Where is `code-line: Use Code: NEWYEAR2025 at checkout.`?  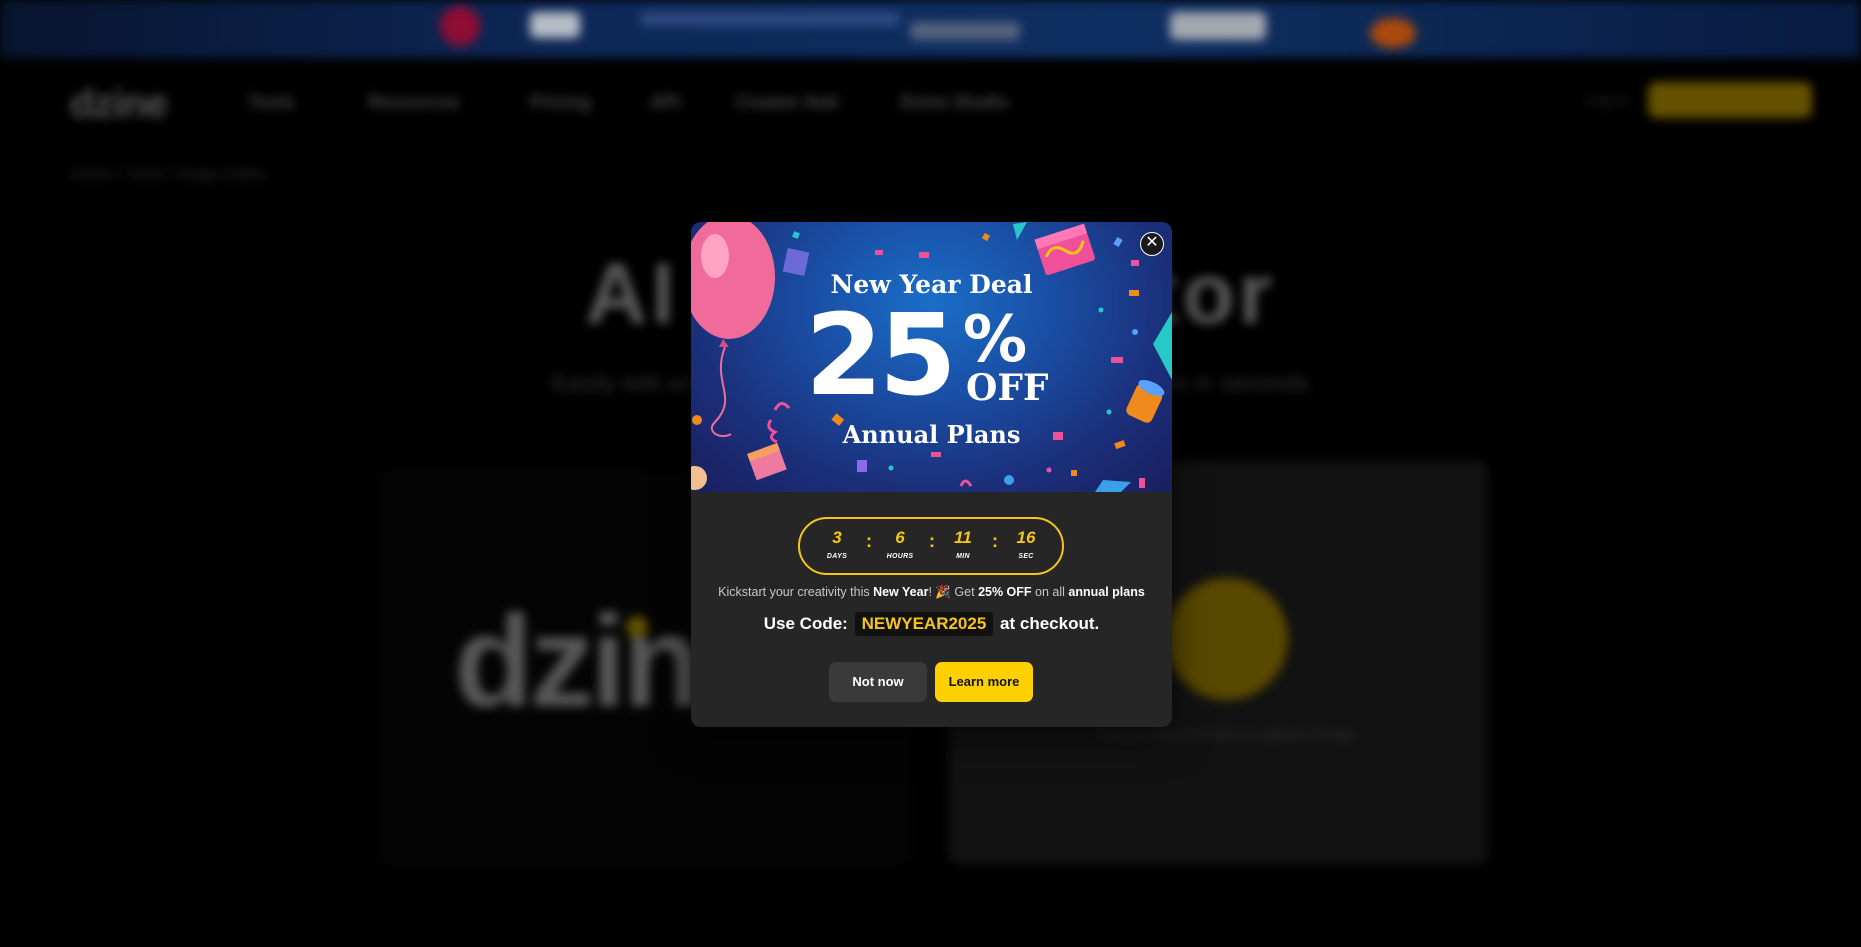 code-line: Use Code: NEWYEAR2025 at checkout. is located at coordinates (931, 624).